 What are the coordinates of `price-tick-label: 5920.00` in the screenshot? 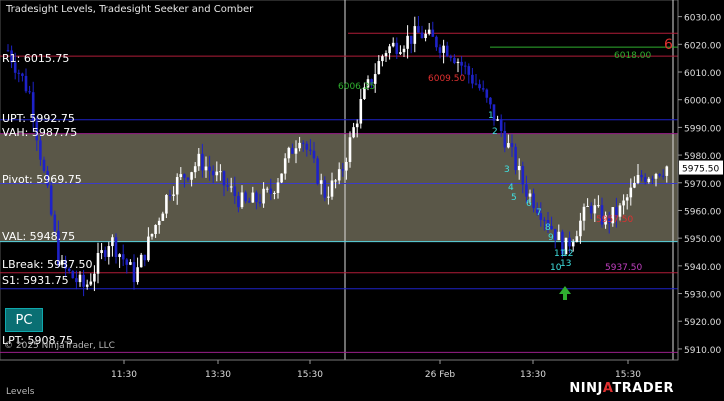 It's located at (702, 323).